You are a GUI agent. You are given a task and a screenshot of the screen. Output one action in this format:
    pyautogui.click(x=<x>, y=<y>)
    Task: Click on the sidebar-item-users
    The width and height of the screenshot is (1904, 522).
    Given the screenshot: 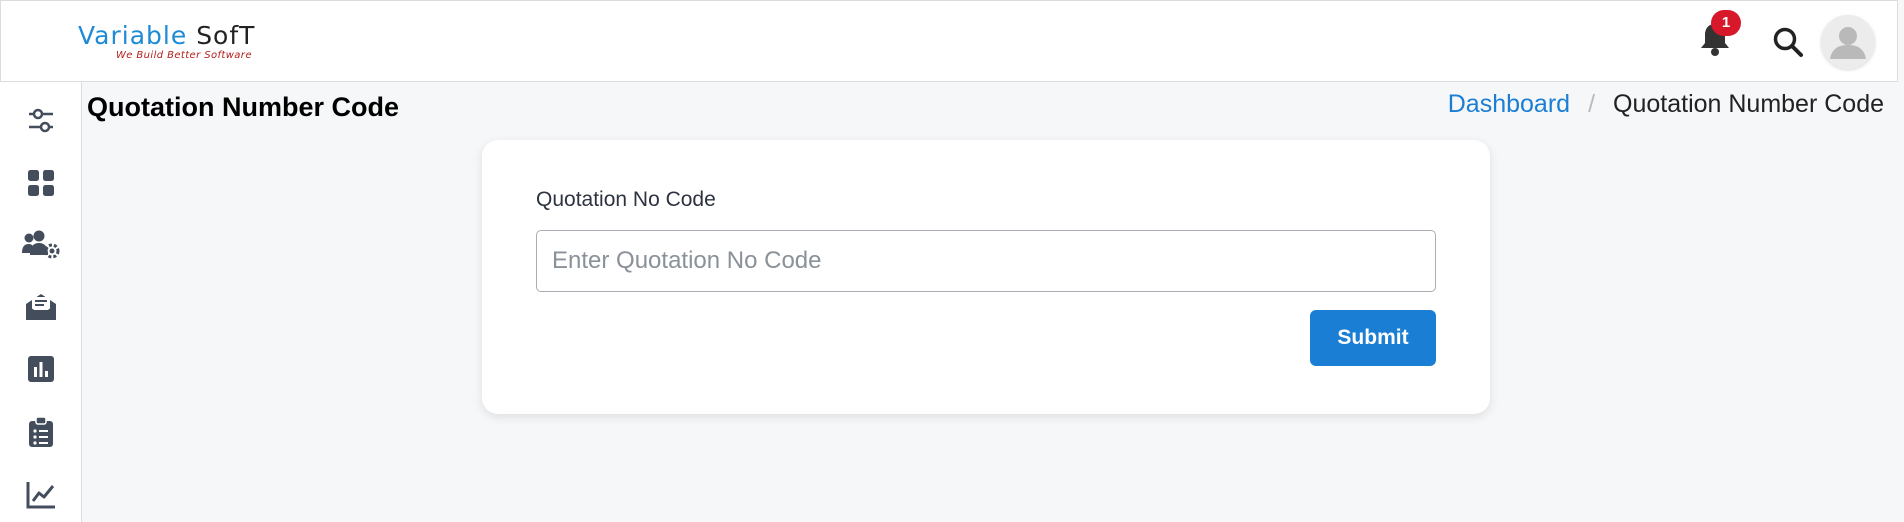 What is the action you would take?
    pyautogui.click(x=41, y=245)
    